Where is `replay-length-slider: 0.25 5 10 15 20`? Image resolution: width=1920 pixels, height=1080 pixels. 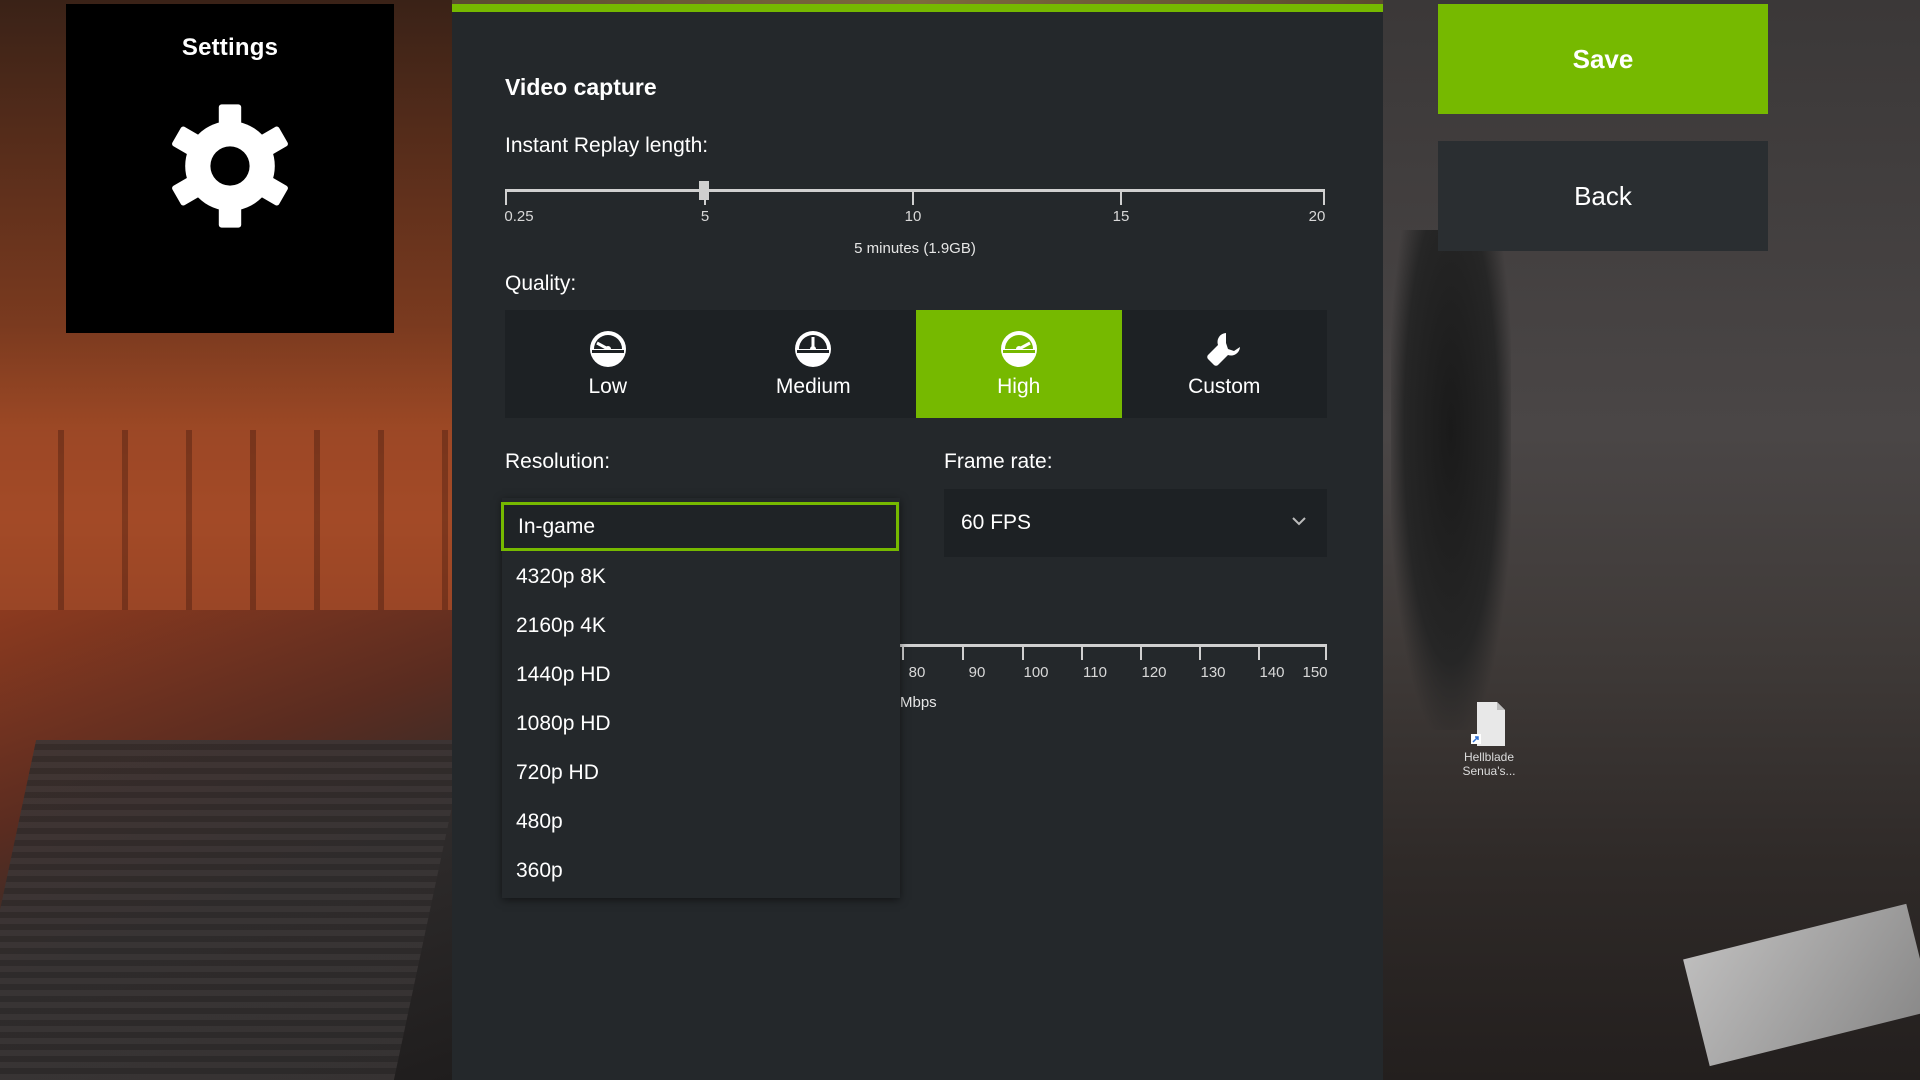 replay-length-slider: 0.25 5 10 15 20 is located at coordinates (915, 211).